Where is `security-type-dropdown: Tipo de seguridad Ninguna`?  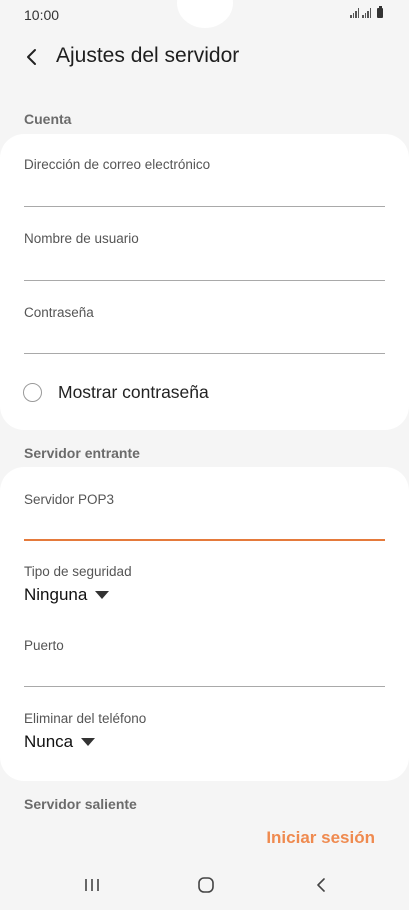 security-type-dropdown: Tipo de seguridad Ninguna is located at coordinates (204, 589).